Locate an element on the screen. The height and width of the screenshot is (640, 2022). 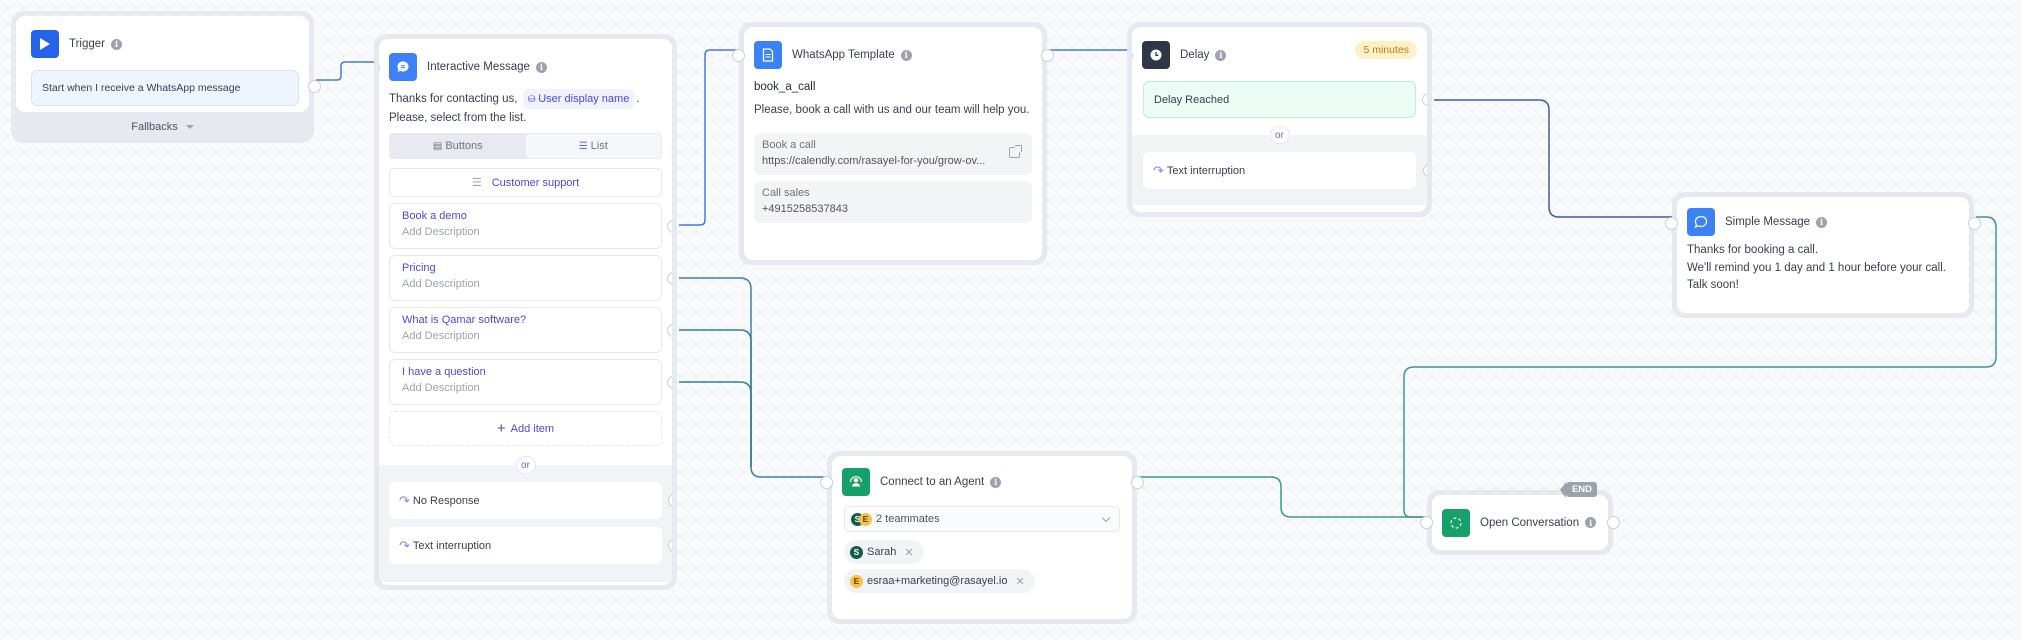
variable-chip: ⛁ User display name is located at coordinates (578, 99).